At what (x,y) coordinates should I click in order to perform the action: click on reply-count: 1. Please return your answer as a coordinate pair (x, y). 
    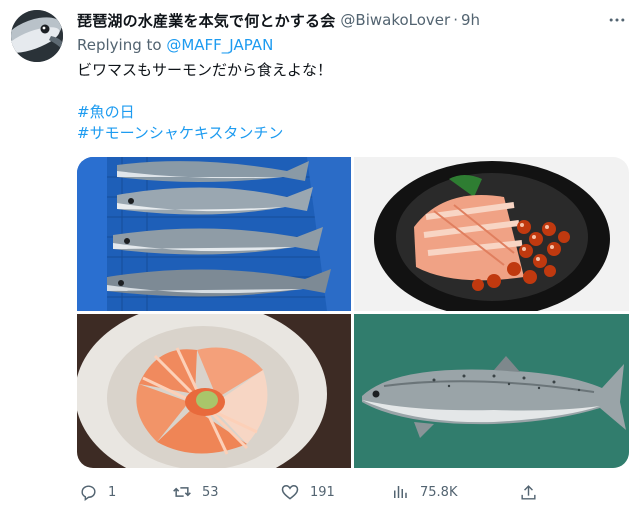
    Looking at the image, I should click on (112, 492).